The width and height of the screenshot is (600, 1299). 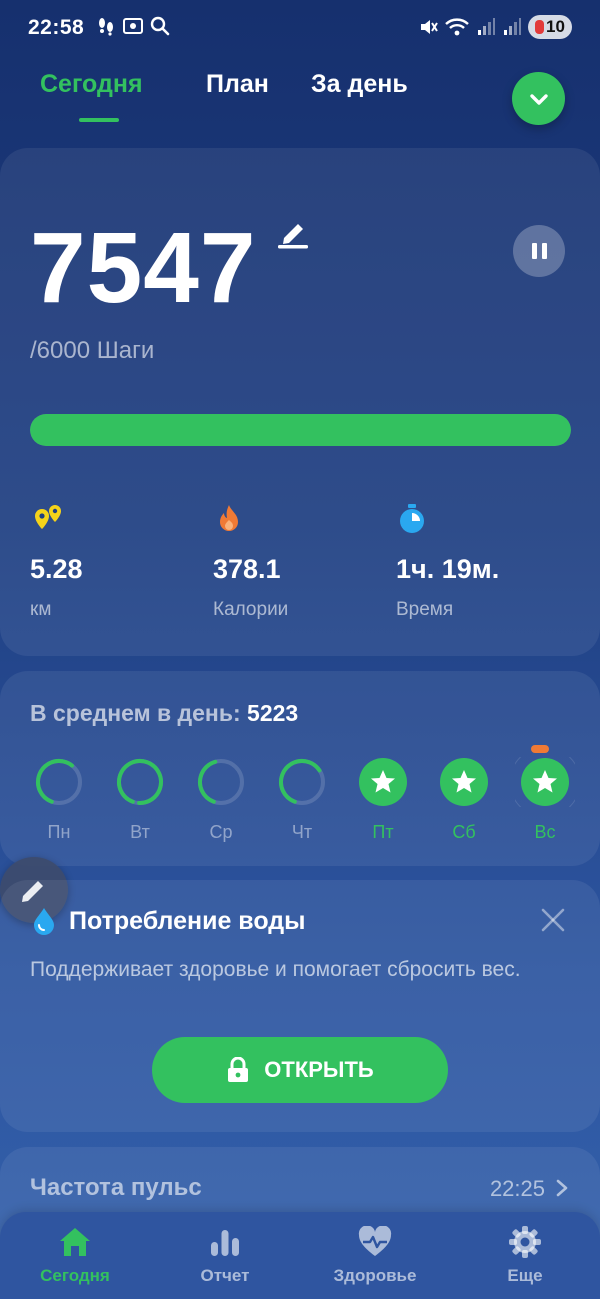 I want to click on day-3: Ср, so click(x=221, y=800).